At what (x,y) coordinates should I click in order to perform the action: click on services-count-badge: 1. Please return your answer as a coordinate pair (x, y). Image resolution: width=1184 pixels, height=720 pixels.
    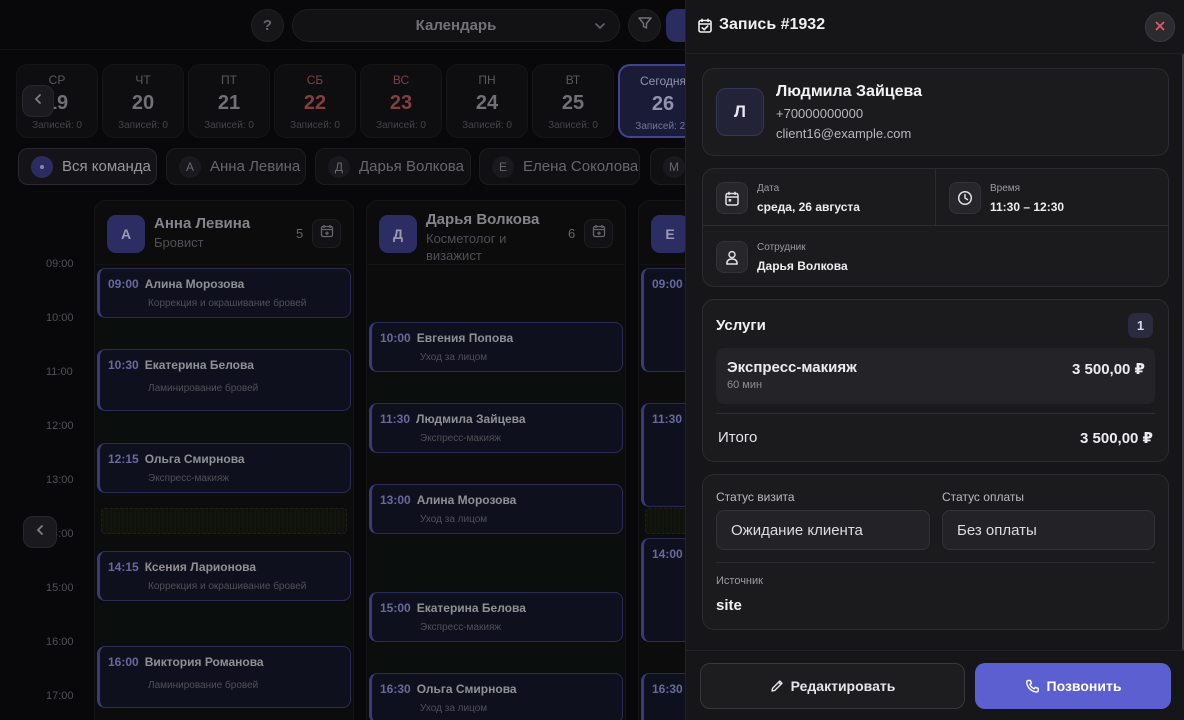
    Looking at the image, I should click on (1140, 325).